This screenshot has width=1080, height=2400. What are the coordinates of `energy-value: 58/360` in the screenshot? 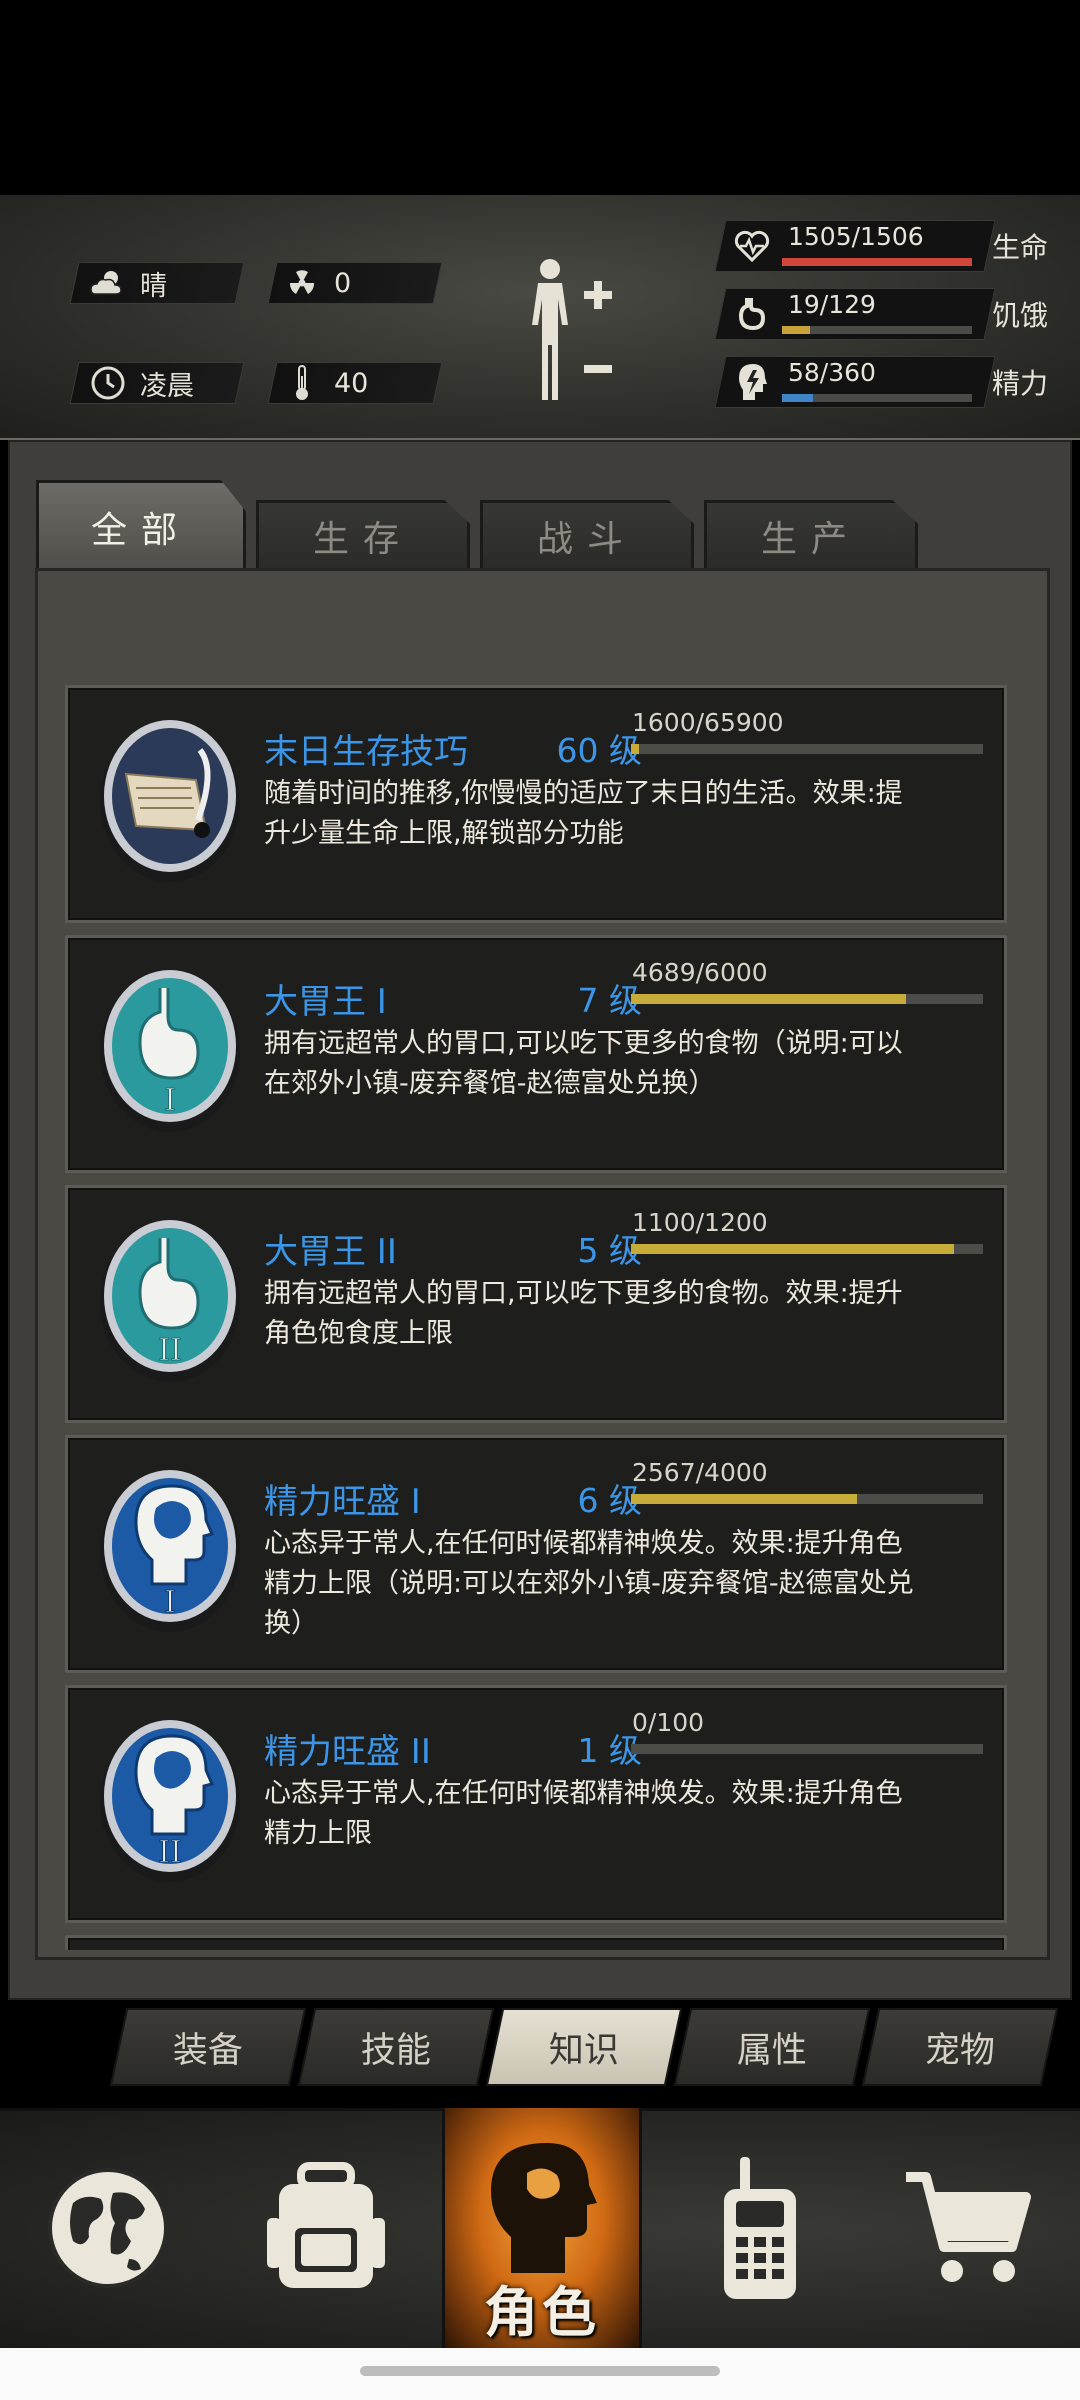 It's located at (832, 372).